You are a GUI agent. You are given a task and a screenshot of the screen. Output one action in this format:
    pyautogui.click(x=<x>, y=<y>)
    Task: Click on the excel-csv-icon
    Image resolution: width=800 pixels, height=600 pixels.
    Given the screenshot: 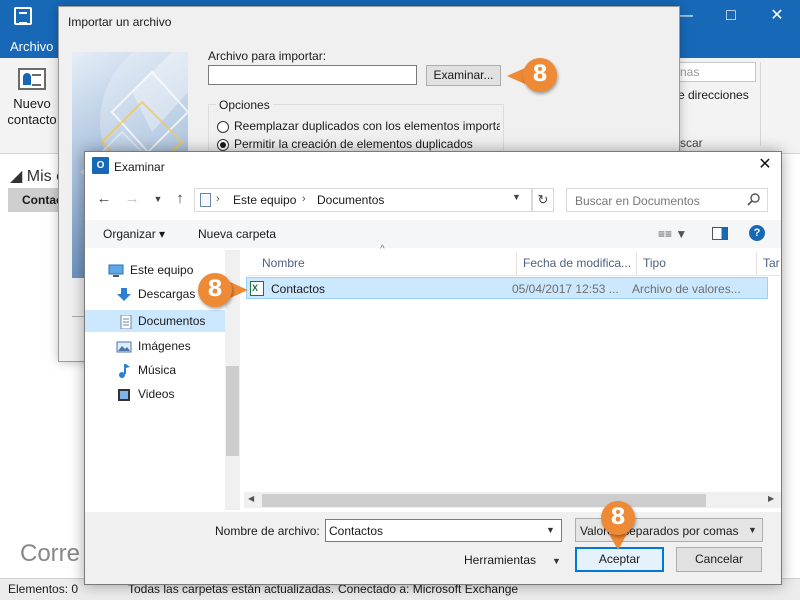 What is the action you would take?
    pyautogui.click(x=257, y=288)
    